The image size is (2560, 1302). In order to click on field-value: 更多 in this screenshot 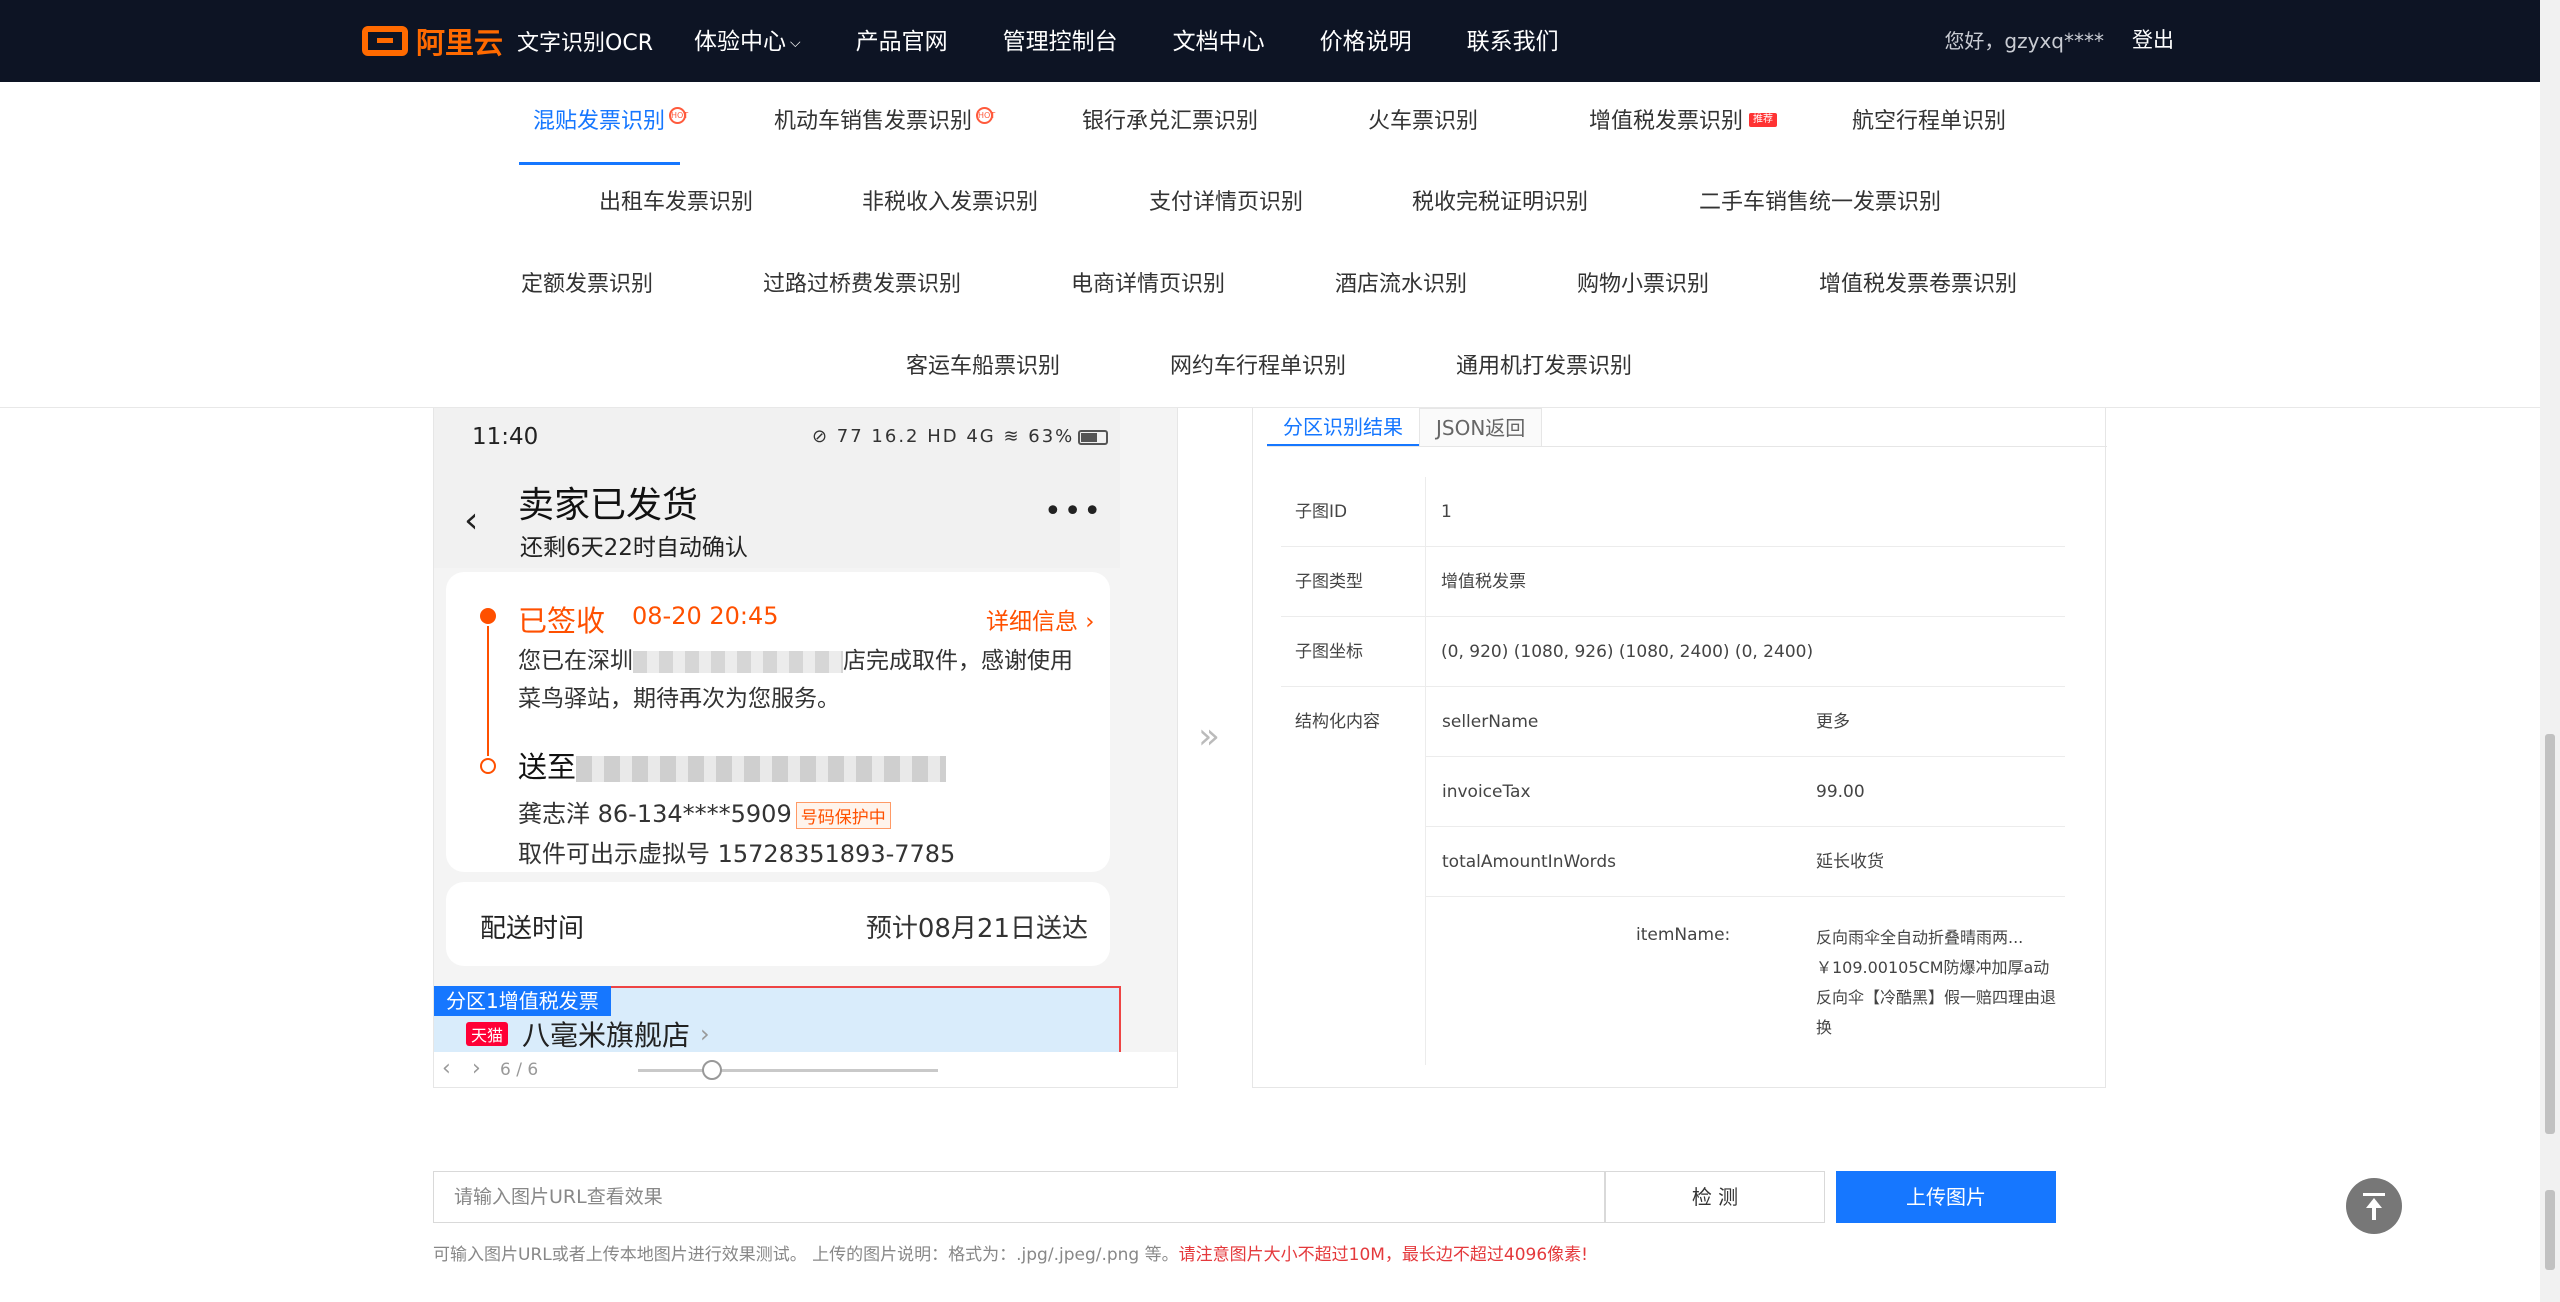, I will do `click(1833, 722)`.